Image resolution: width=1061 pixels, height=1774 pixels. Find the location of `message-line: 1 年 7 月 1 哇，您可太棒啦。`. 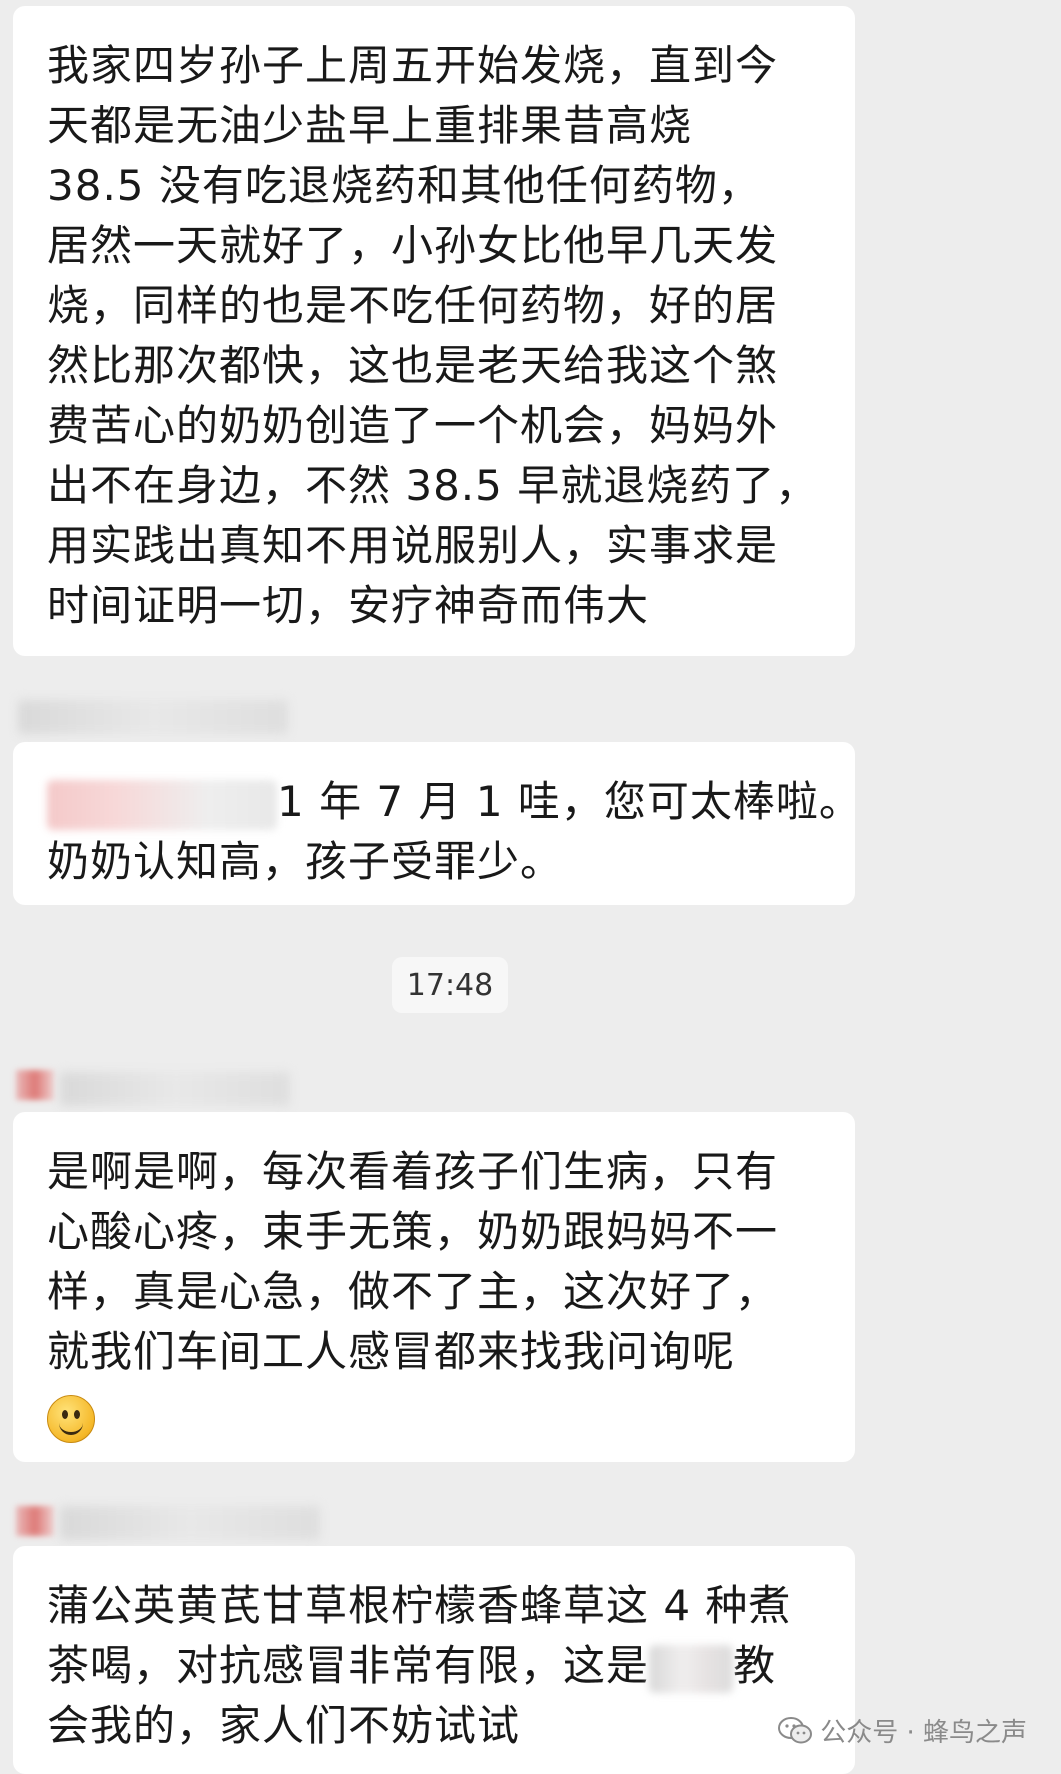

message-line: 1 年 7 月 1 哇，您可太棒啦。 is located at coordinates (454, 802).